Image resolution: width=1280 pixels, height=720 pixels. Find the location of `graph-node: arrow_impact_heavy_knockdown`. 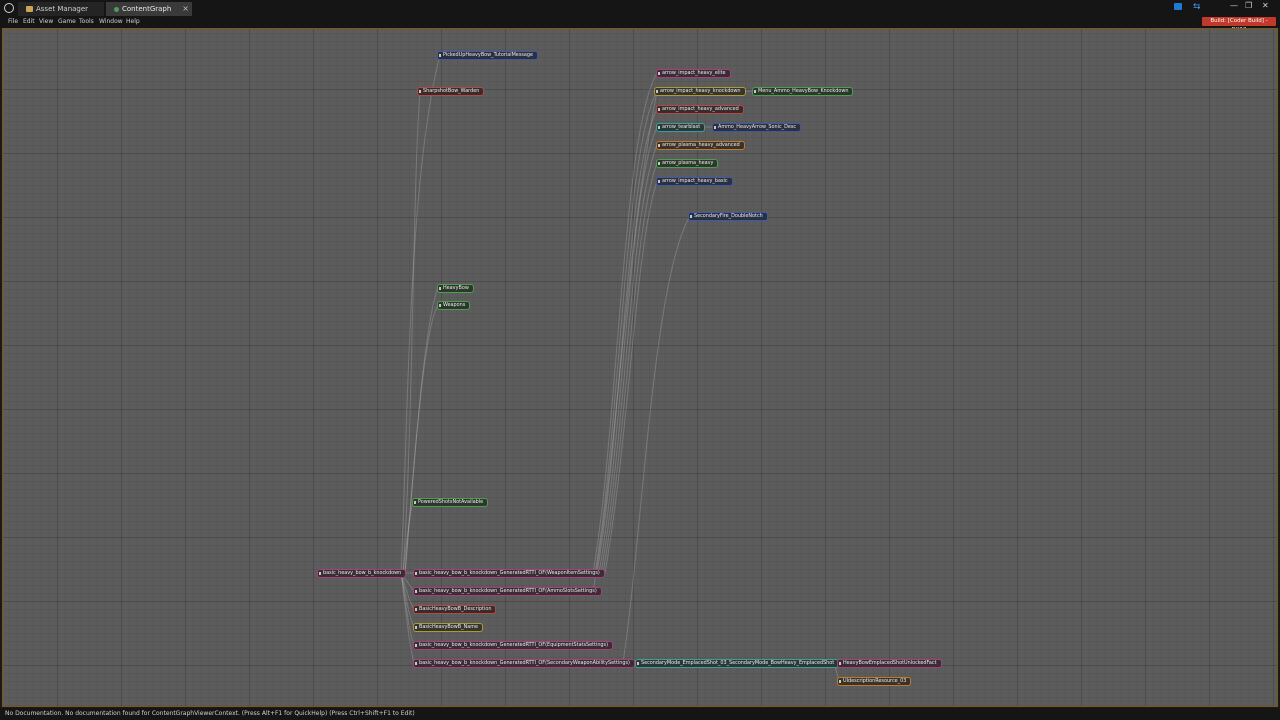

graph-node: arrow_impact_heavy_knockdown is located at coordinates (700, 91).